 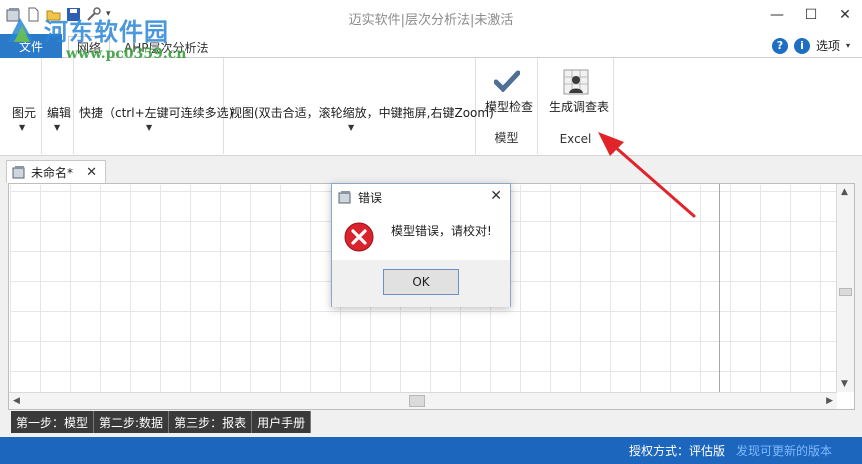 What do you see at coordinates (829, 401) in the screenshot?
I see `scroll-right-icon: ▶` at bounding box center [829, 401].